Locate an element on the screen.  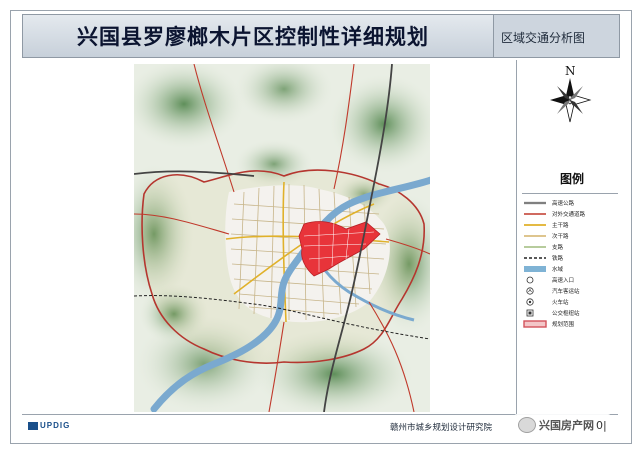
legend-label: 高速公路 is located at coordinates (563, 204).